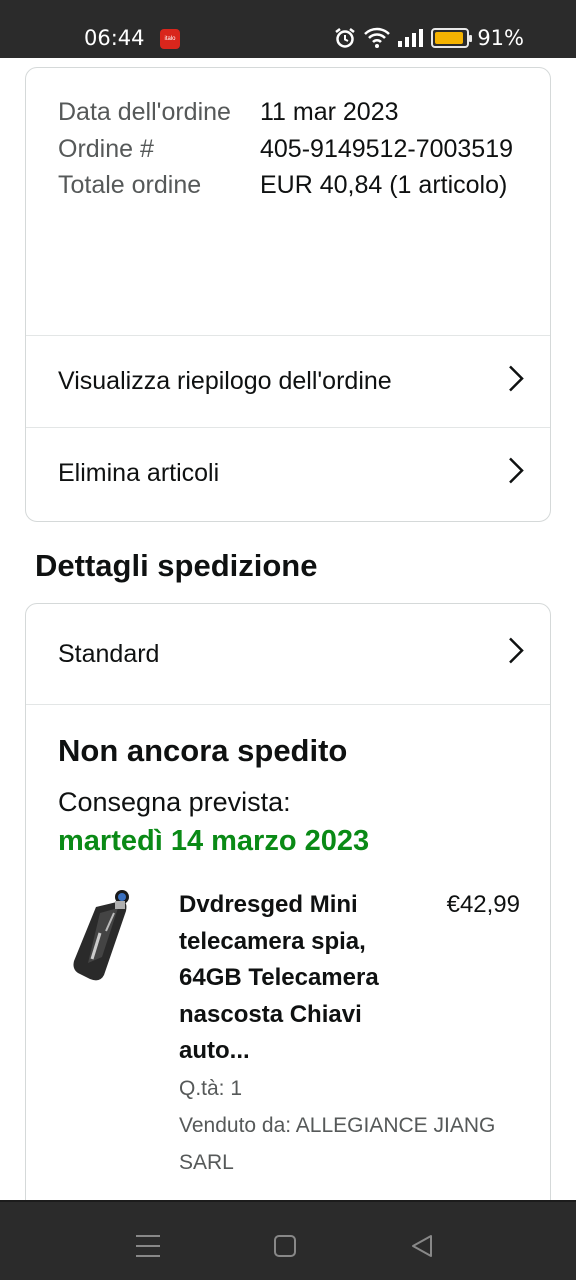  I want to click on status-icons: 91%, so click(428, 38).